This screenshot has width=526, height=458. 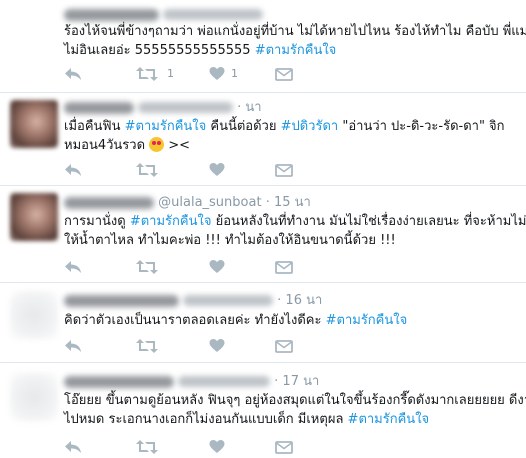 I want to click on tweet-header: · 16 นา, so click(x=193, y=301).